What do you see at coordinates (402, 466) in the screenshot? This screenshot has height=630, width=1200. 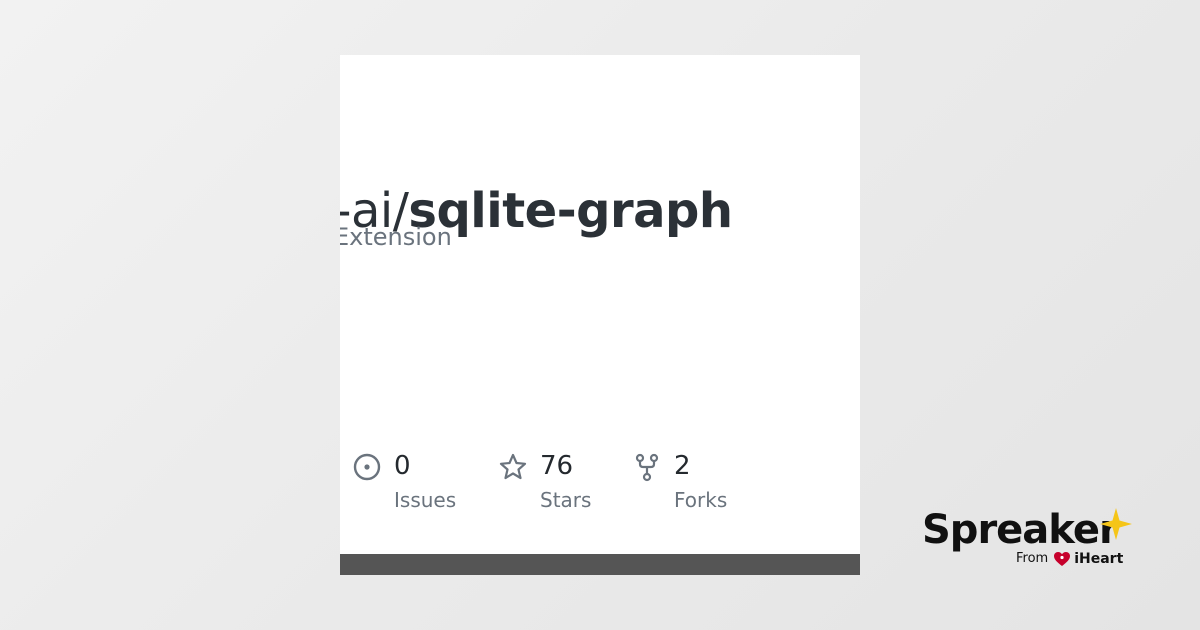 I see `issues-count: 0` at bounding box center [402, 466].